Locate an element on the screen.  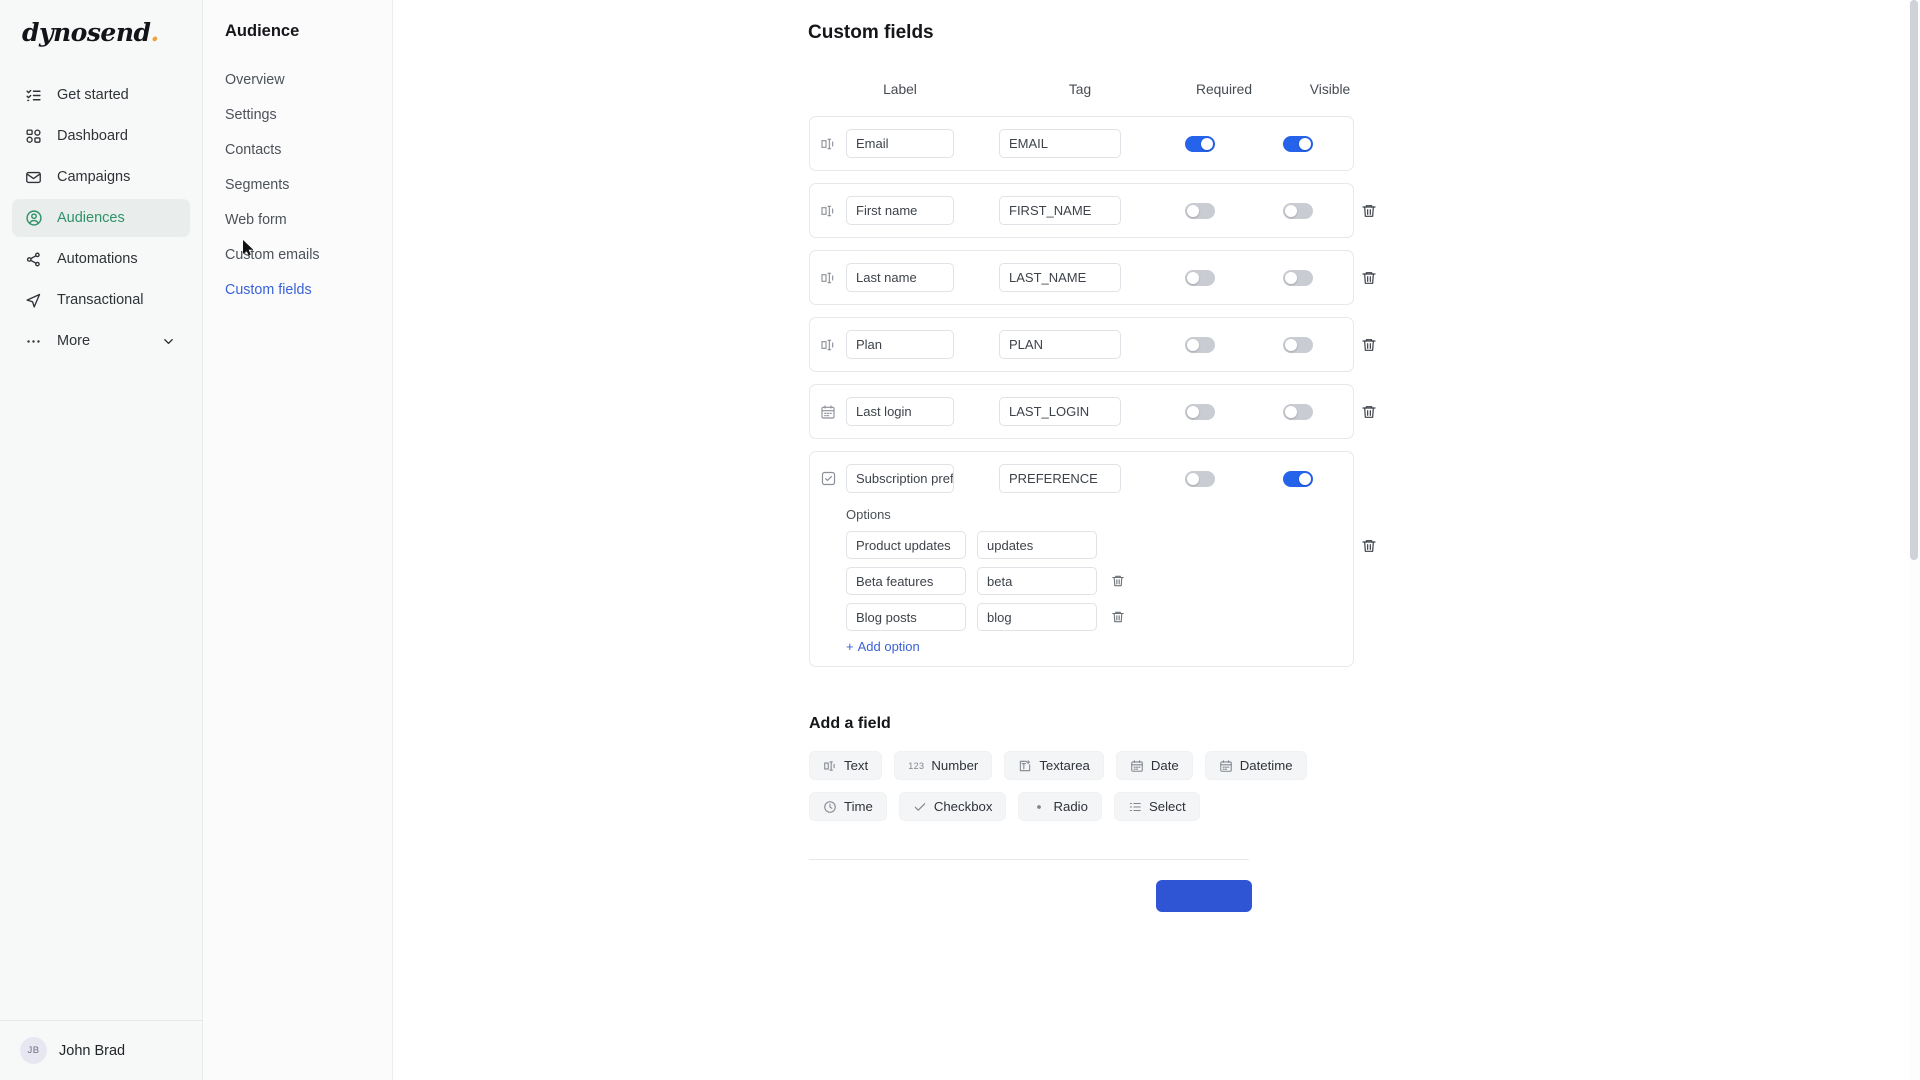
field-label-input: Last name is located at coordinates (900, 277).